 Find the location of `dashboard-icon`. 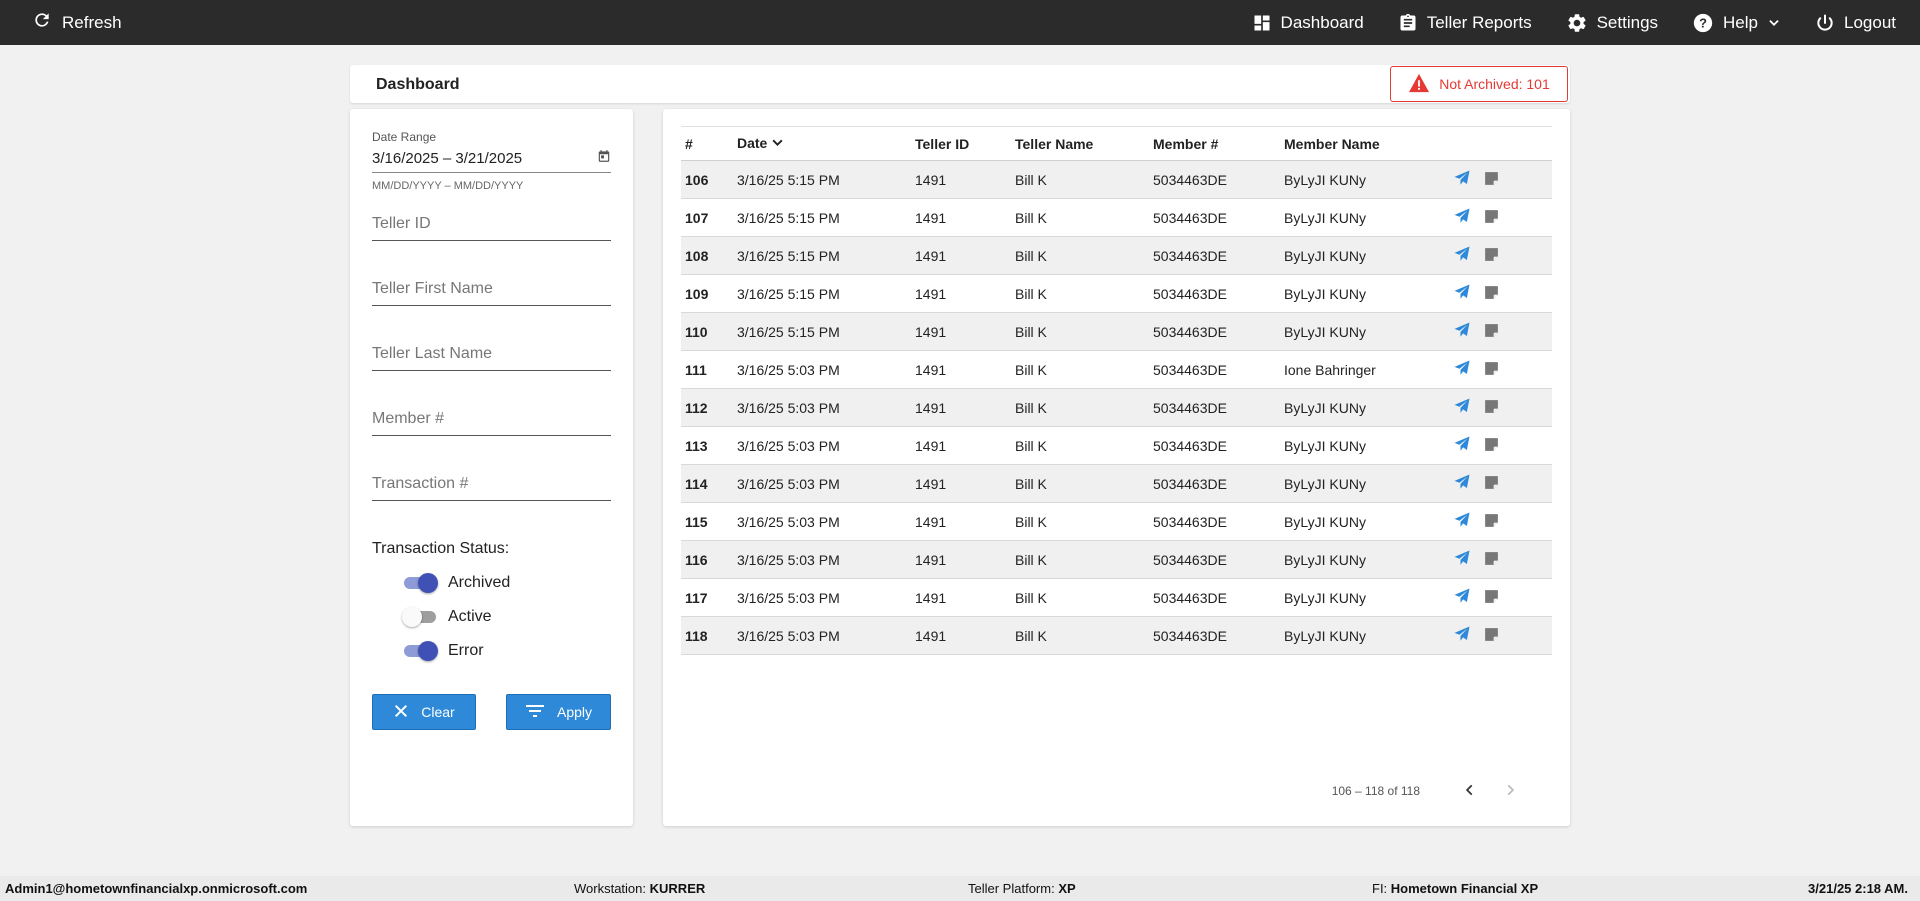

dashboard-icon is located at coordinates (1262, 23).